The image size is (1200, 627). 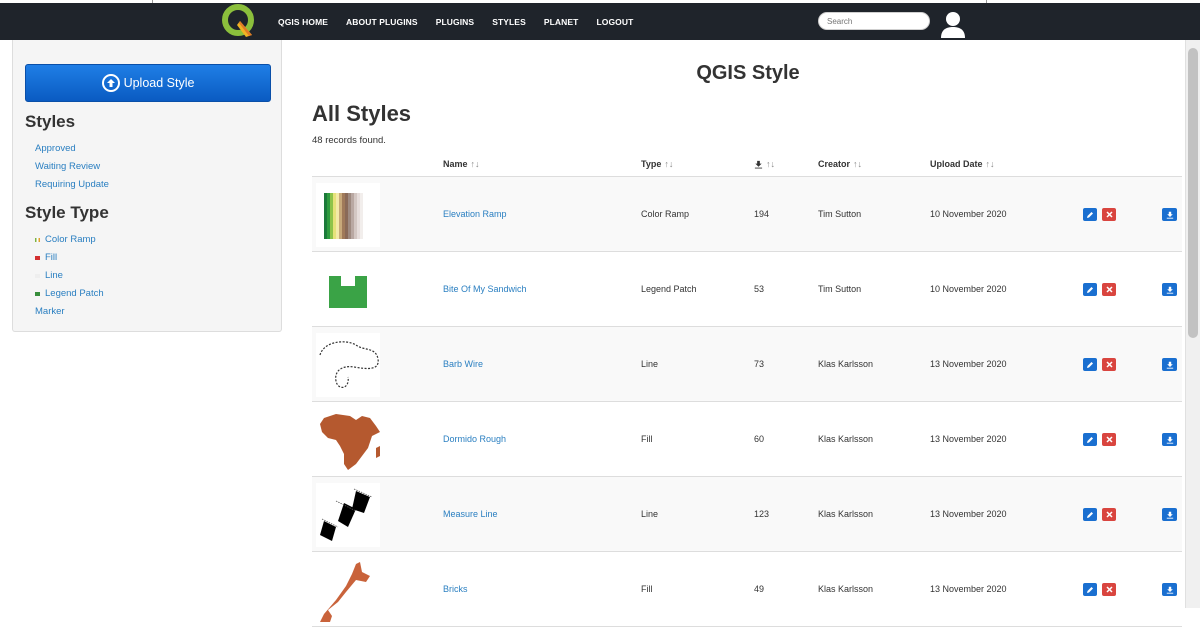 I want to click on sidebar-type-fill: Fill, so click(x=46, y=257).